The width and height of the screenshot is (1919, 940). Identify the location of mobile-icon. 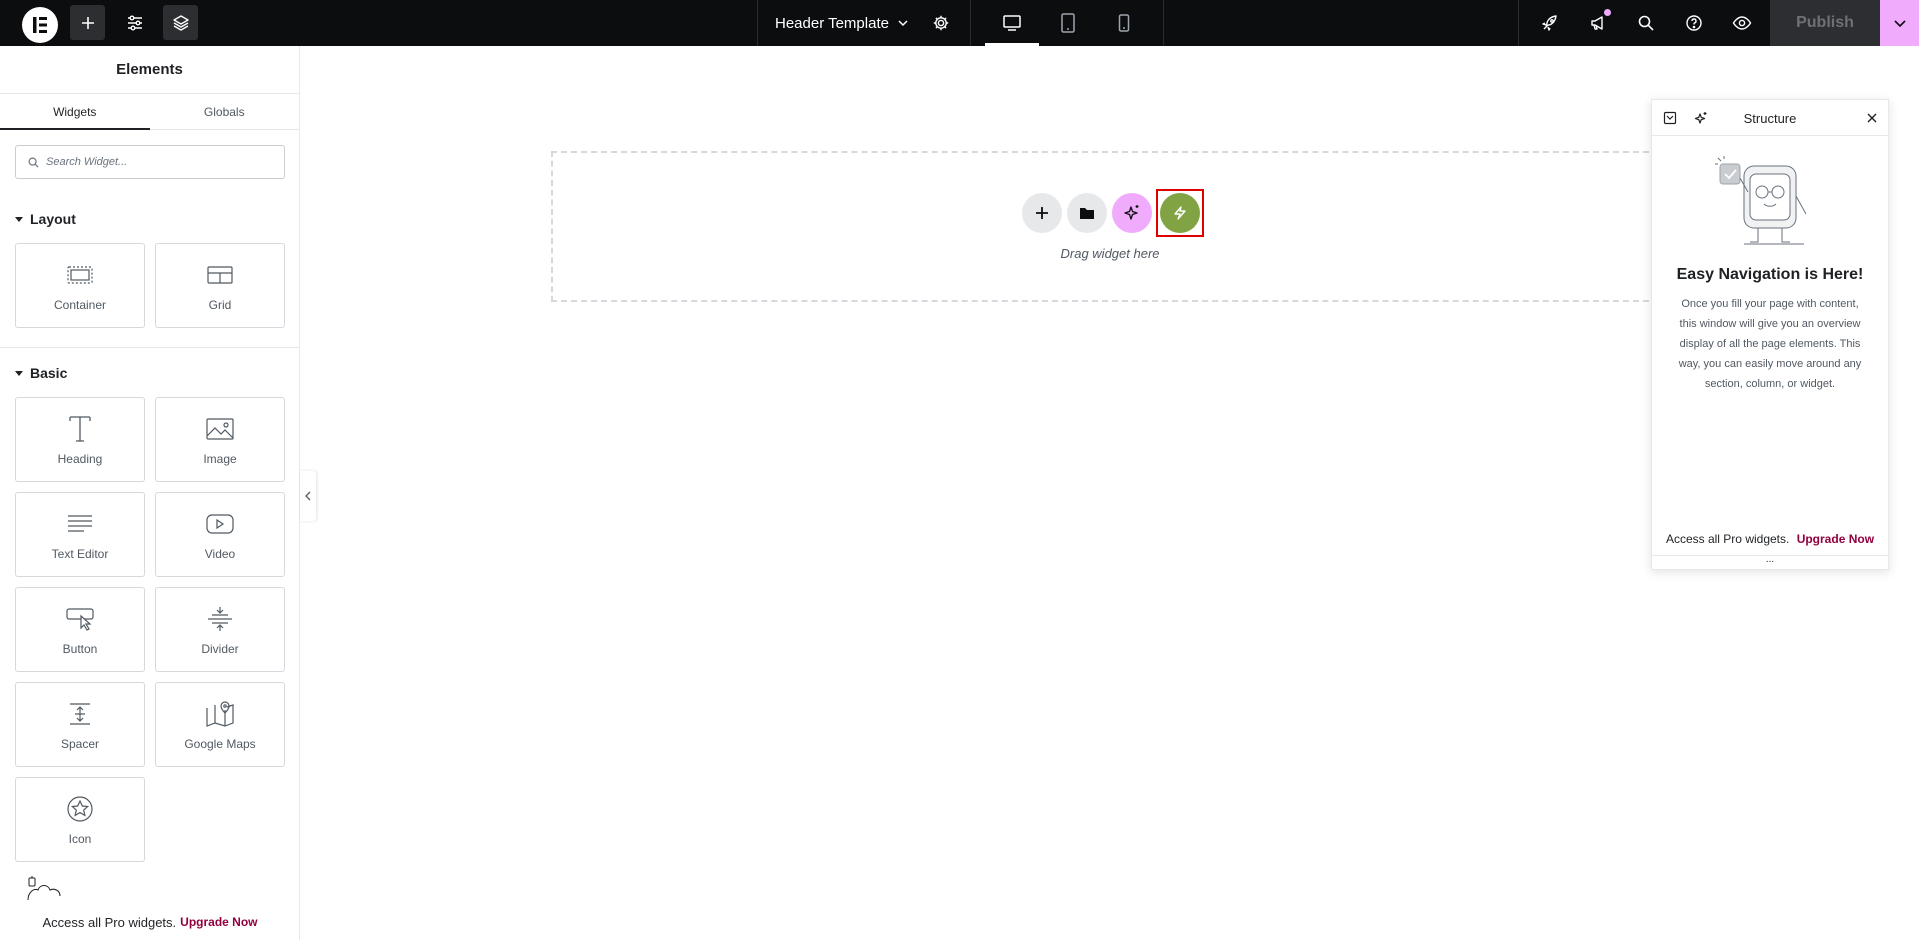
(1124, 23).